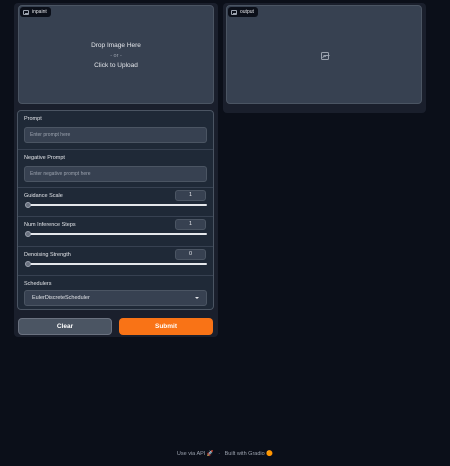 This screenshot has width=450, height=466. What do you see at coordinates (65, 326) in the screenshot?
I see `clear-button: Clear` at bounding box center [65, 326].